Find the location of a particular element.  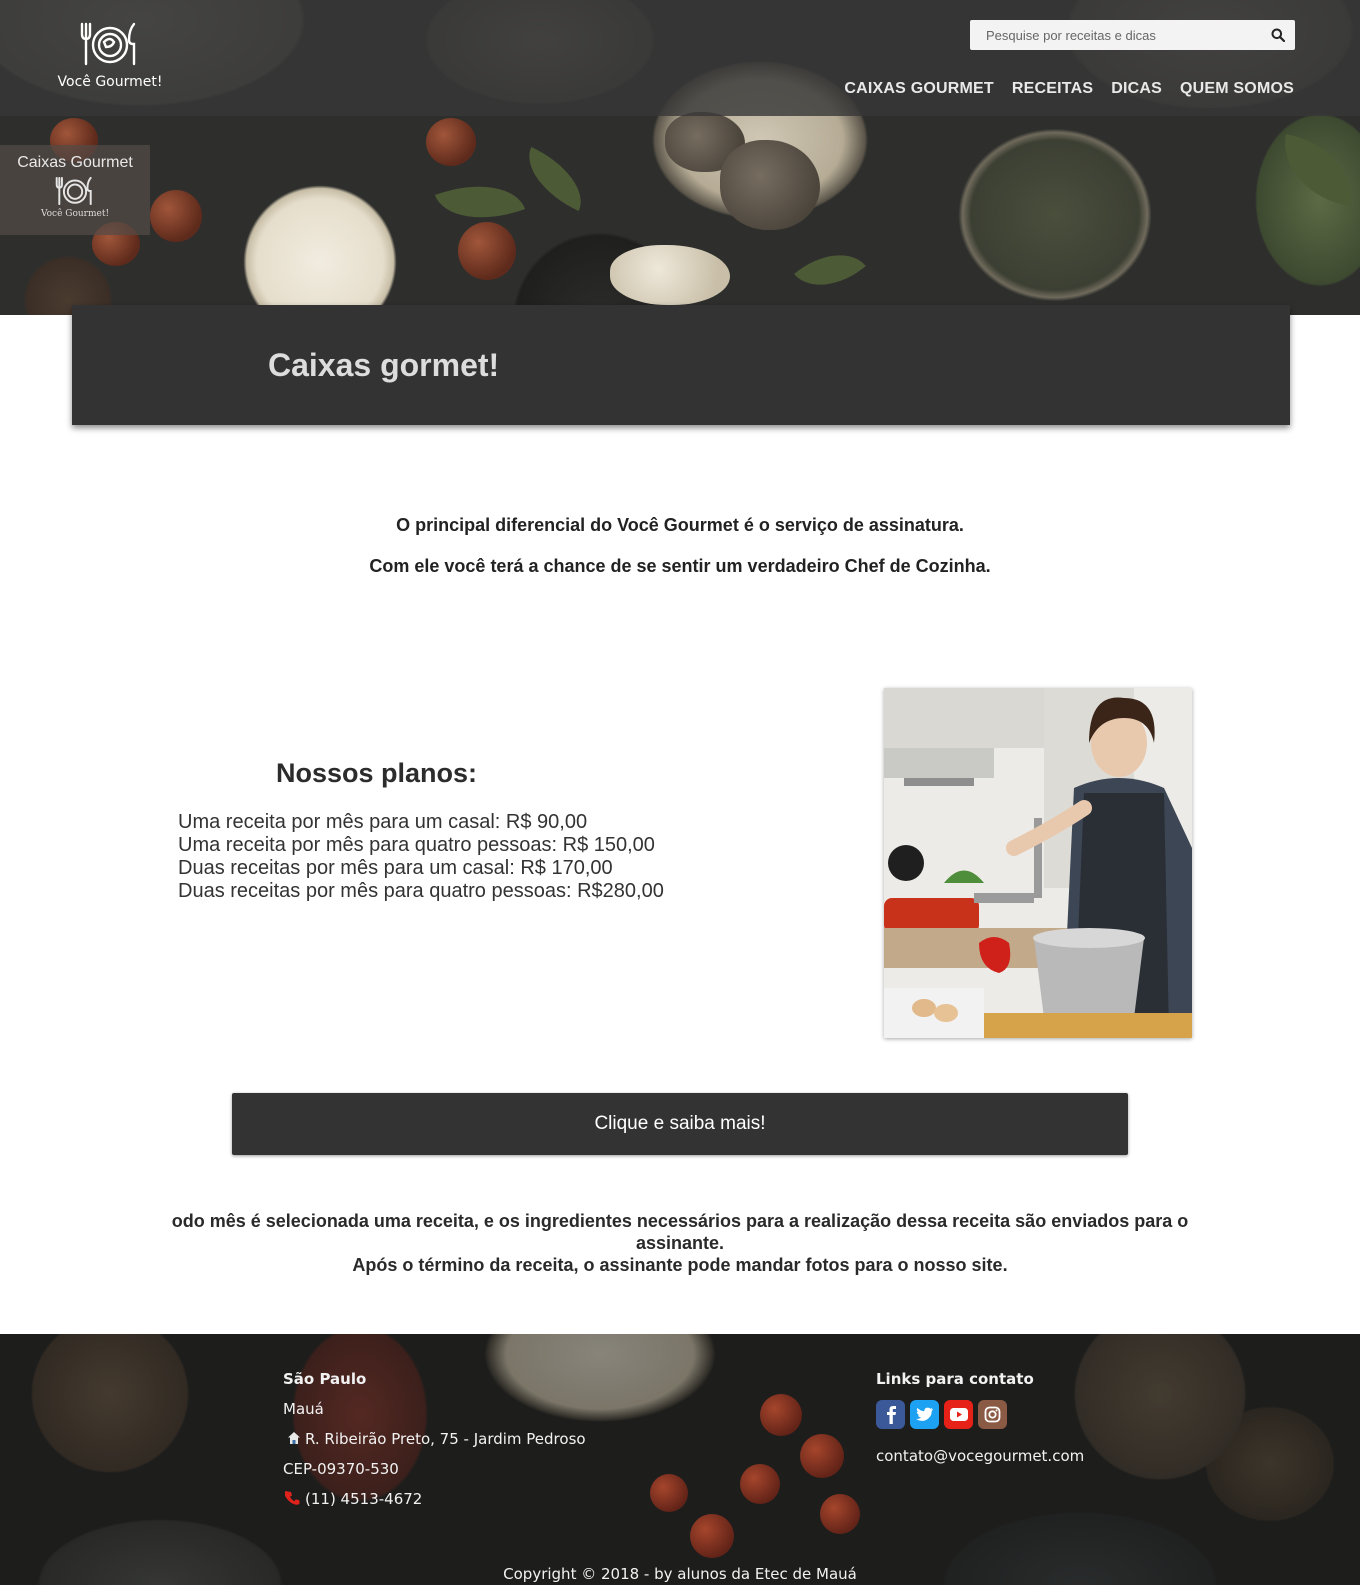

nav-dicas: DICAS is located at coordinates (1136, 89).